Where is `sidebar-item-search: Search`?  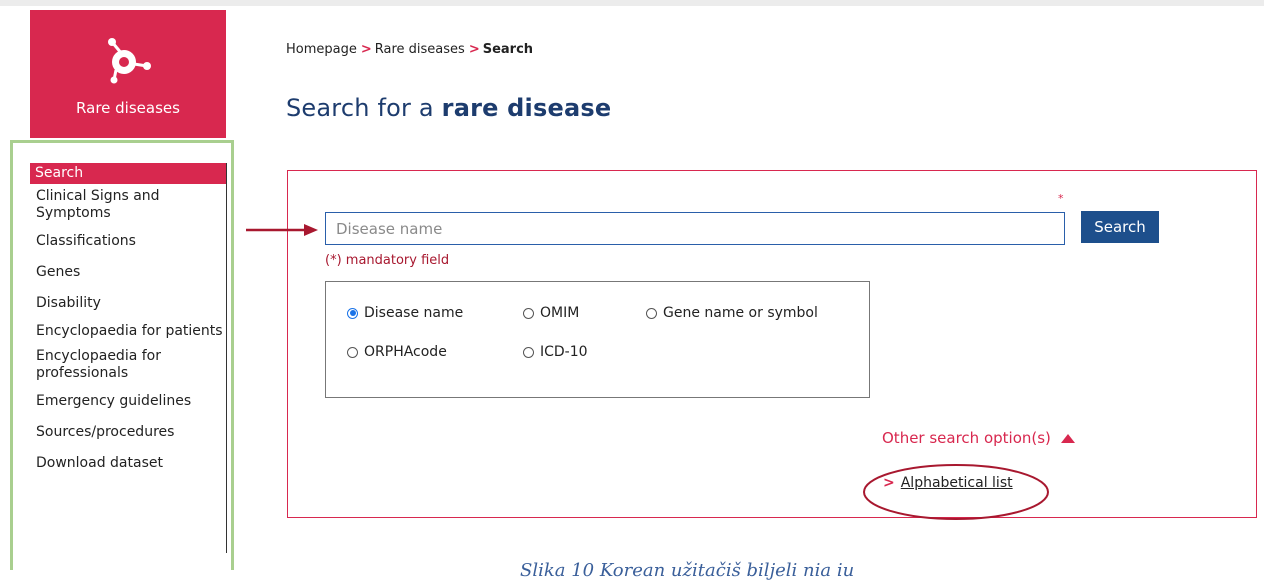 sidebar-item-search: Search is located at coordinates (128, 173).